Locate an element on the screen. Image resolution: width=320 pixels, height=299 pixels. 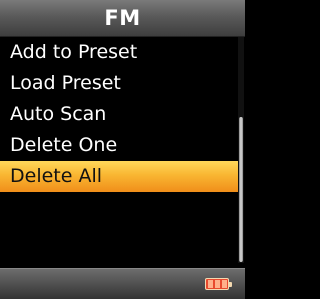
title-bar: FM is located at coordinates (122, 18).